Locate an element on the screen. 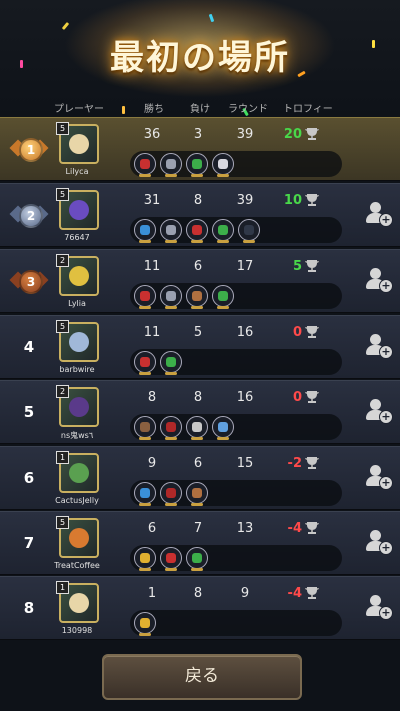 The height and width of the screenshot is (711, 400). rank-medal-icon: 2 is located at coordinates (29, 214).